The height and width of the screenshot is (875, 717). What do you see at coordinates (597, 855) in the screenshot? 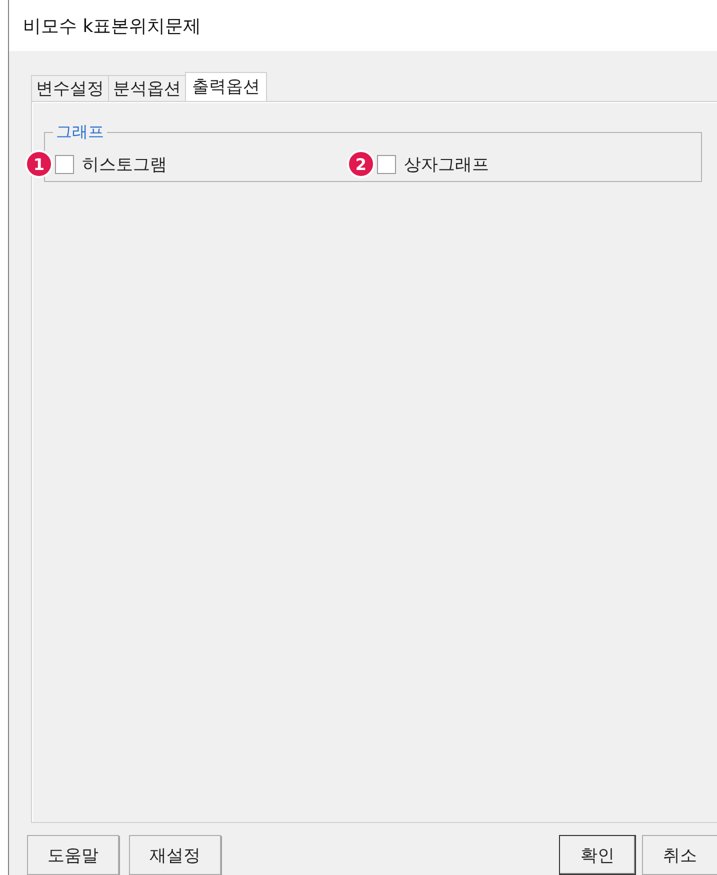
I see `ok-button: 확인` at bounding box center [597, 855].